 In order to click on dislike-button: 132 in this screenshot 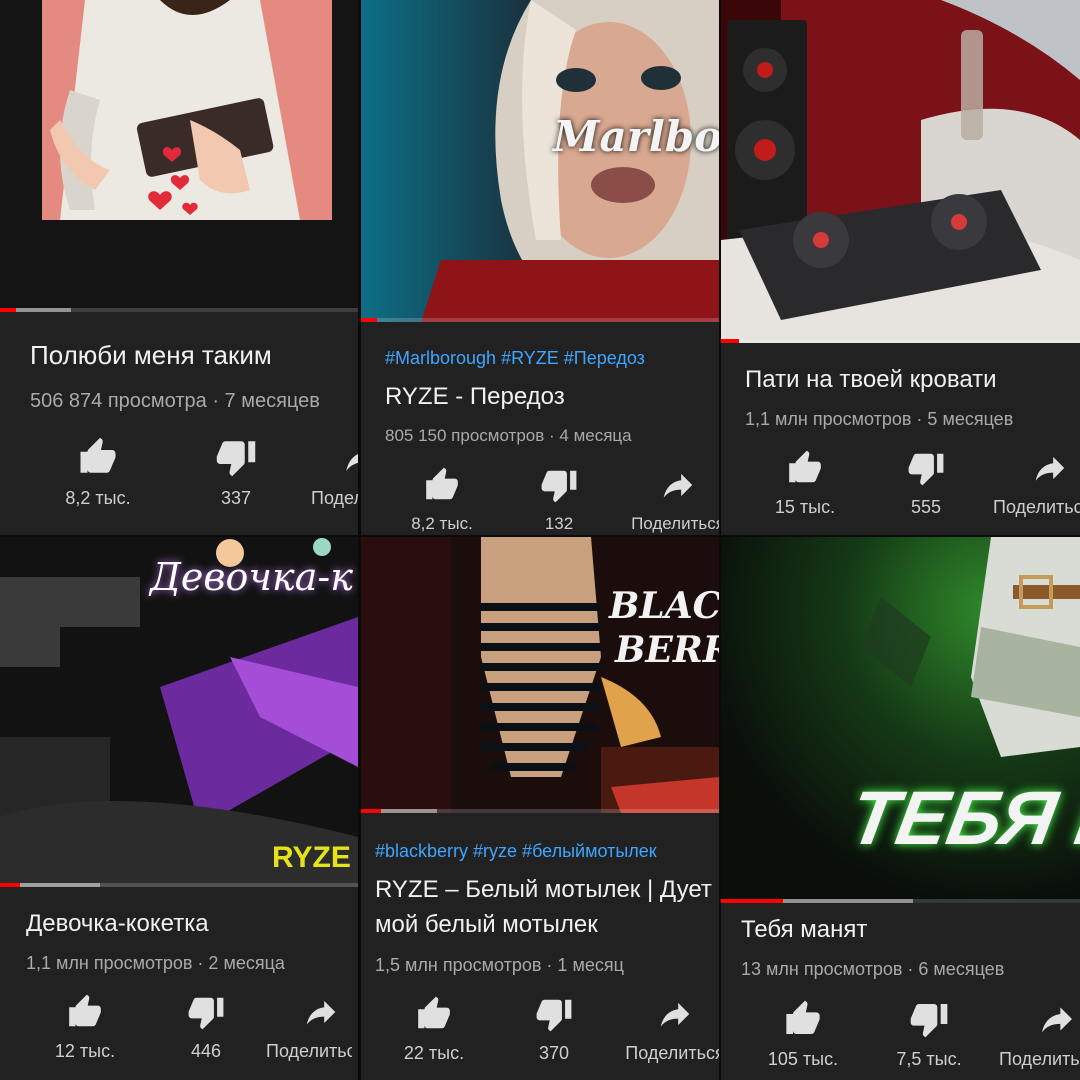, I will do `click(559, 500)`.